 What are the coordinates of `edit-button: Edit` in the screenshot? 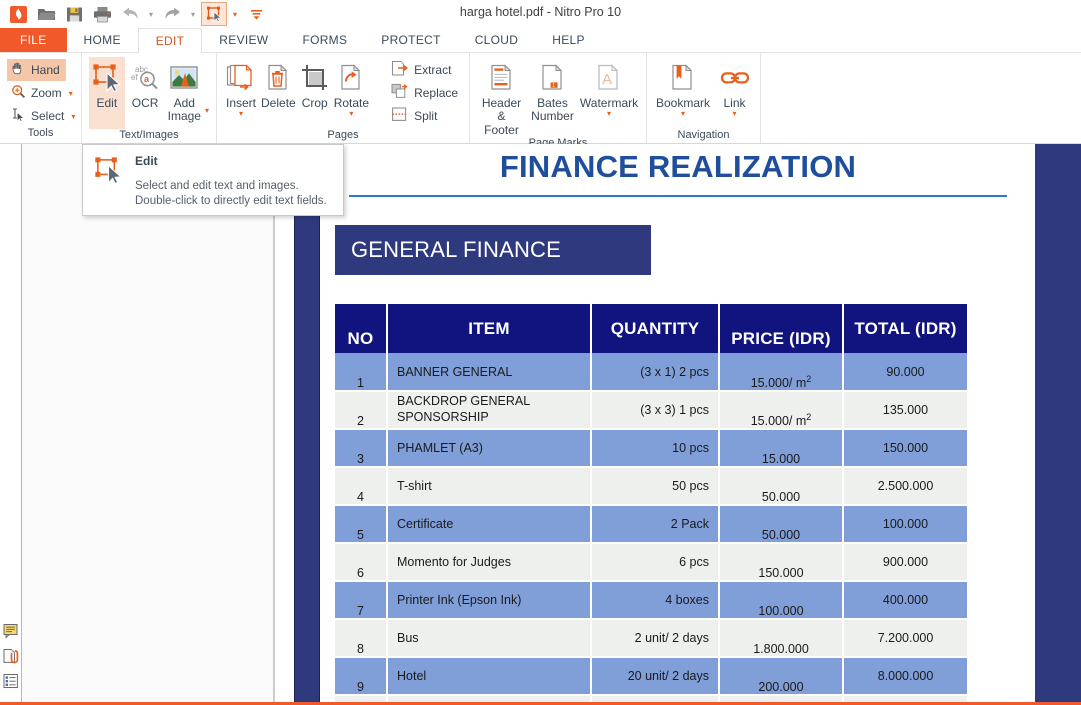 It's located at (107, 93).